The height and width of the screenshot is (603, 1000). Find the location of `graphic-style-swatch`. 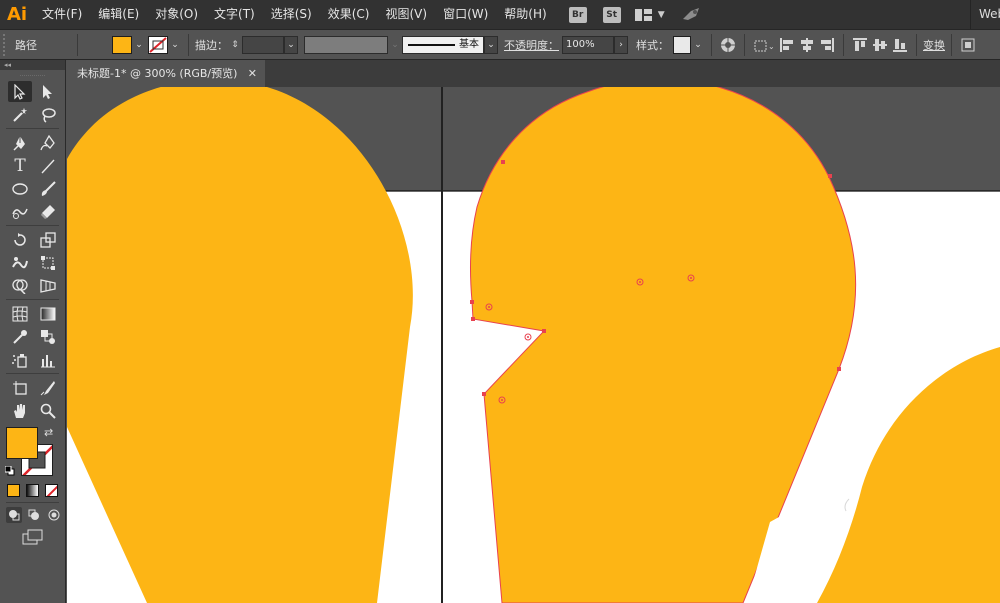

graphic-style-swatch is located at coordinates (682, 44).